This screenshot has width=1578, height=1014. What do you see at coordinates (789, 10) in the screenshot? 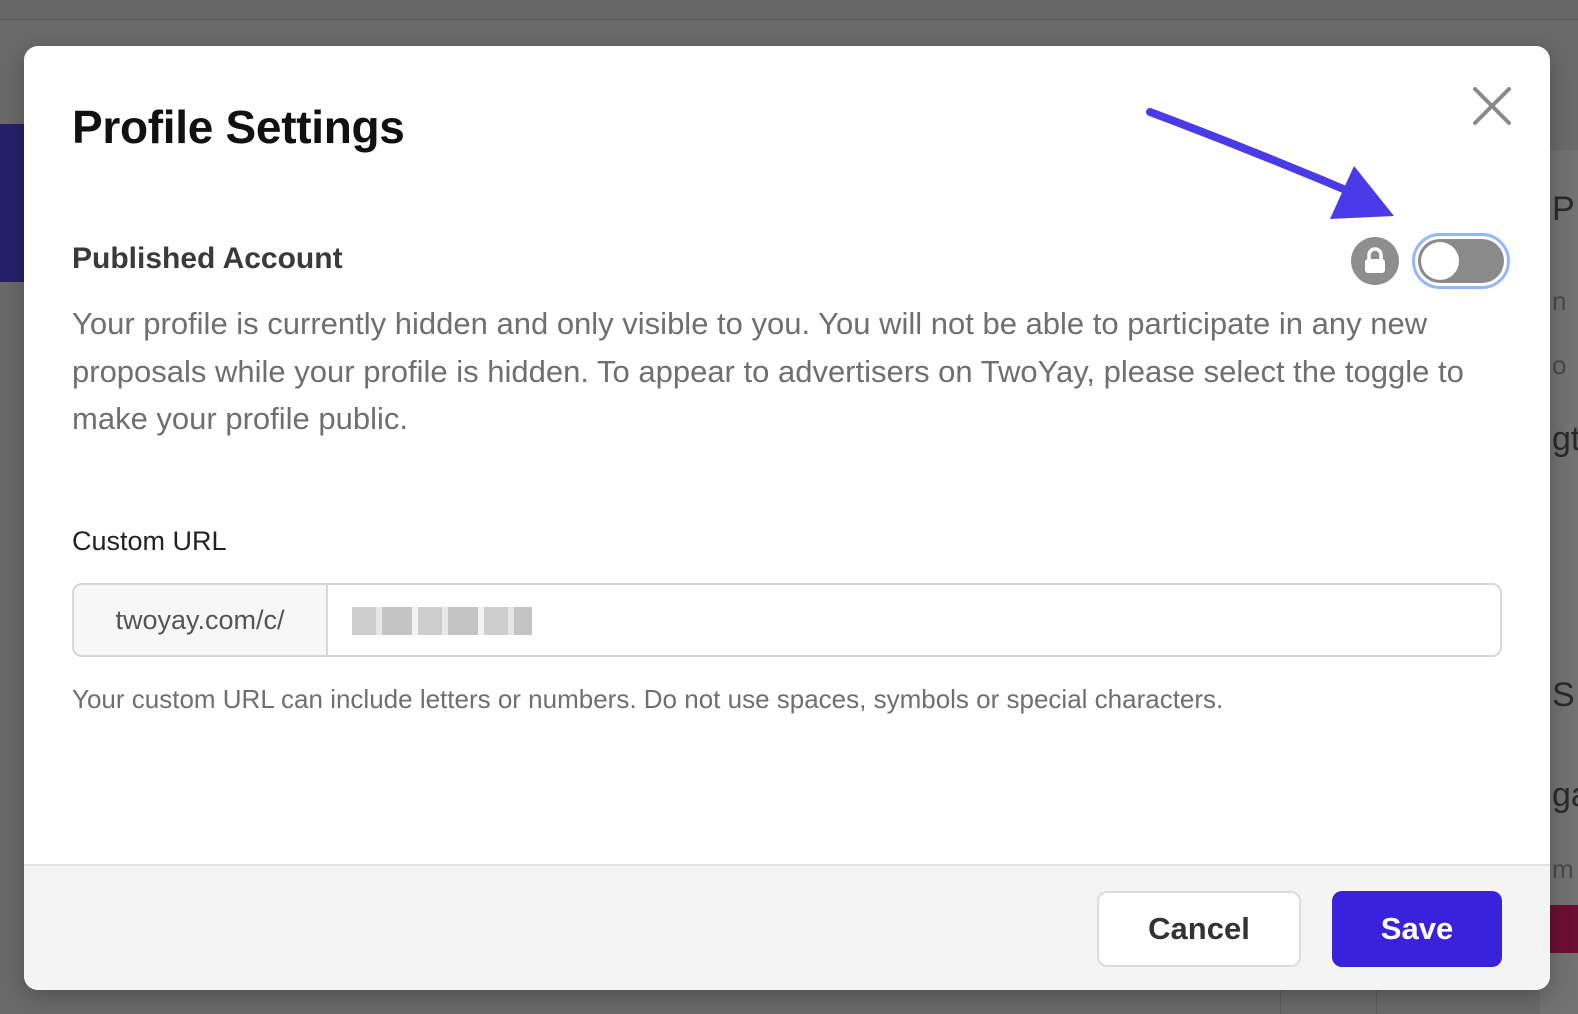
I see `background-topbar` at bounding box center [789, 10].